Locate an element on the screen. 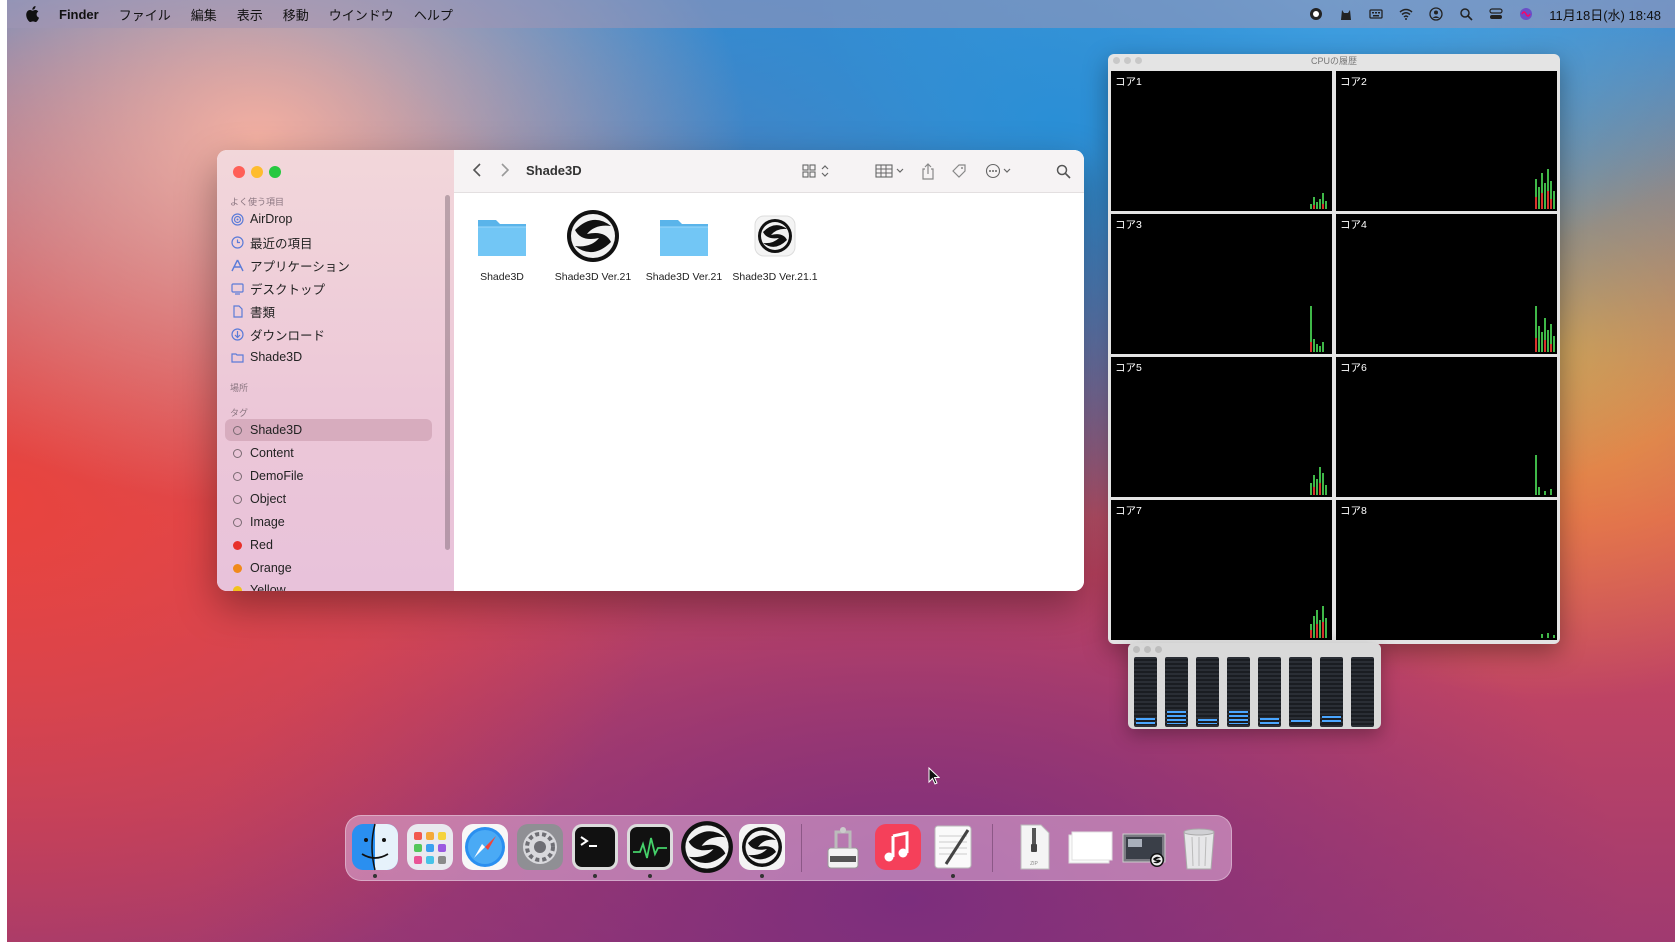 This screenshot has height=942, width=1675. ellipsis-circle-icon is located at coordinates (998, 171).